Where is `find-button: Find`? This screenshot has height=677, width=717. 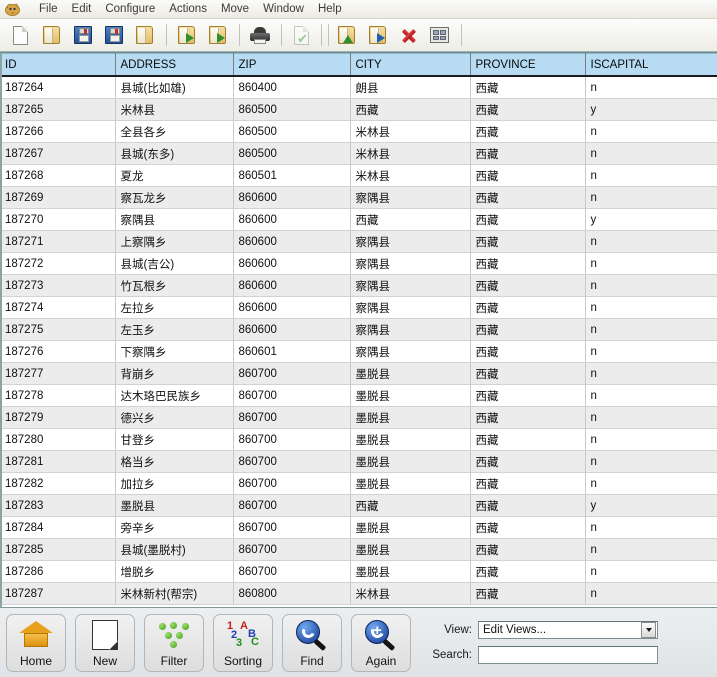 find-button: Find is located at coordinates (312, 642).